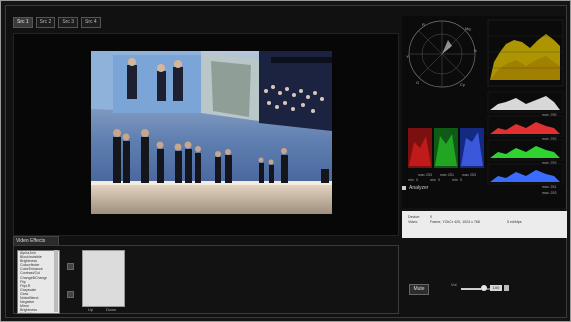 This screenshot has height=322, width=571. Describe the element at coordinates (68, 22) in the screenshot. I see `tab-src-3: Src 3` at that location.